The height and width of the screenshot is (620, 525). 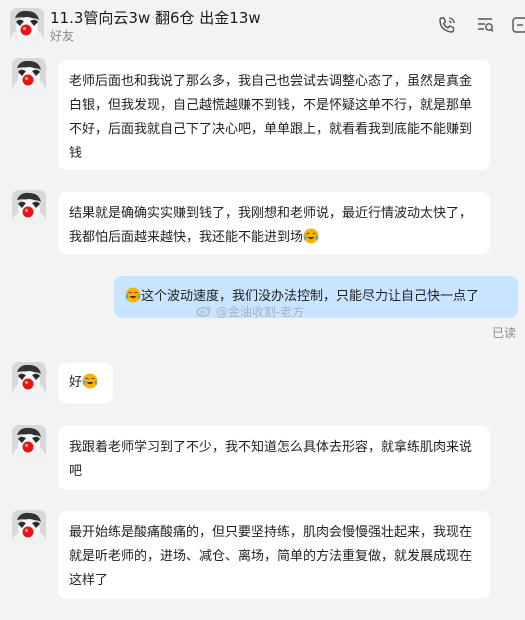 I want to click on self-message-bubble: 这个波动速度，我们没办法控制，只能尽力让自己快一点了, so click(x=316, y=297).